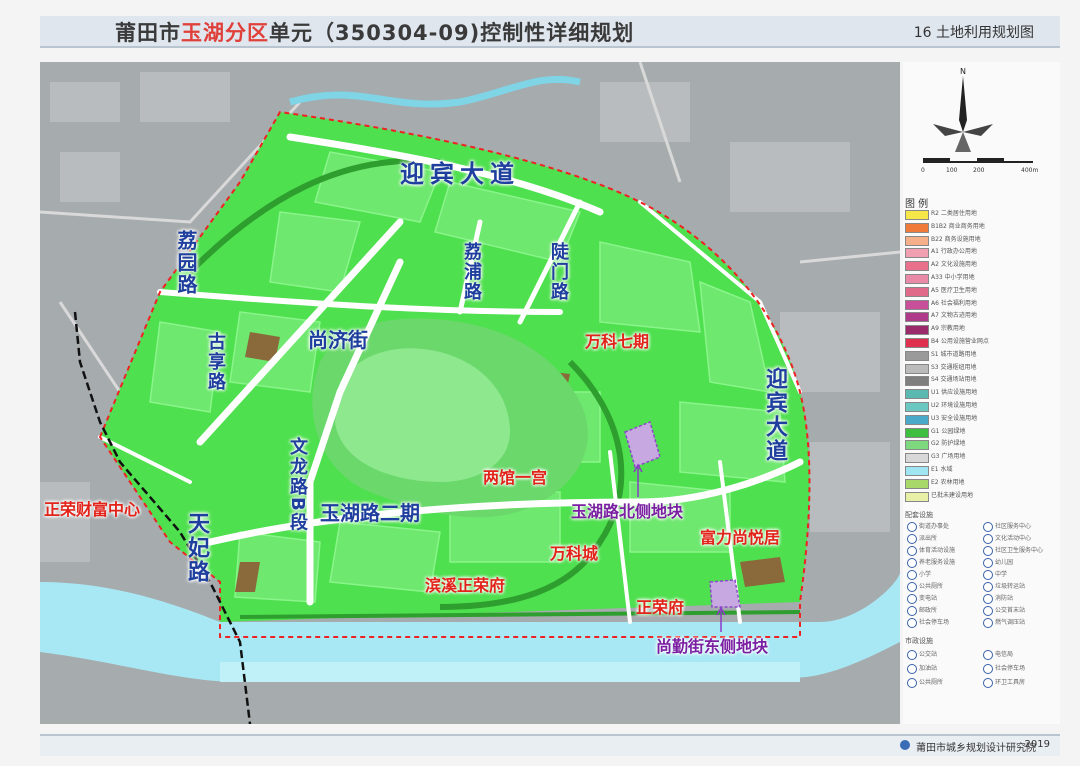 This screenshot has width=1080, height=766. What do you see at coordinates (1019, 550) in the screenshot?
I see `facility-label: 社区卫生服务中心` at bounding box center [1019, 550].